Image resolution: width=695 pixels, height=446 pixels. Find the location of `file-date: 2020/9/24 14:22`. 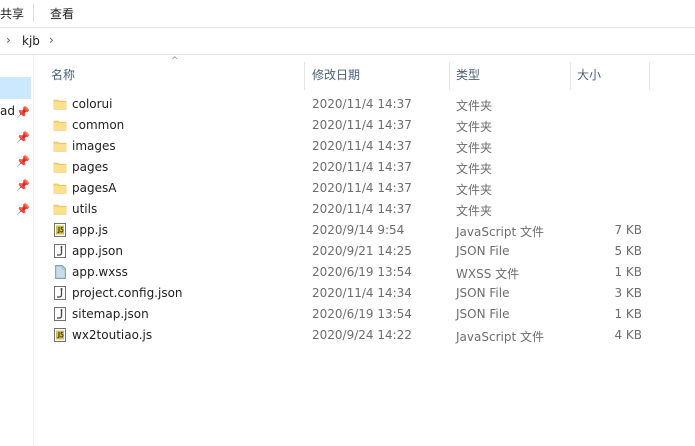

file-date: 2020/9/24 14:22 is located at coordinates (362, 335).